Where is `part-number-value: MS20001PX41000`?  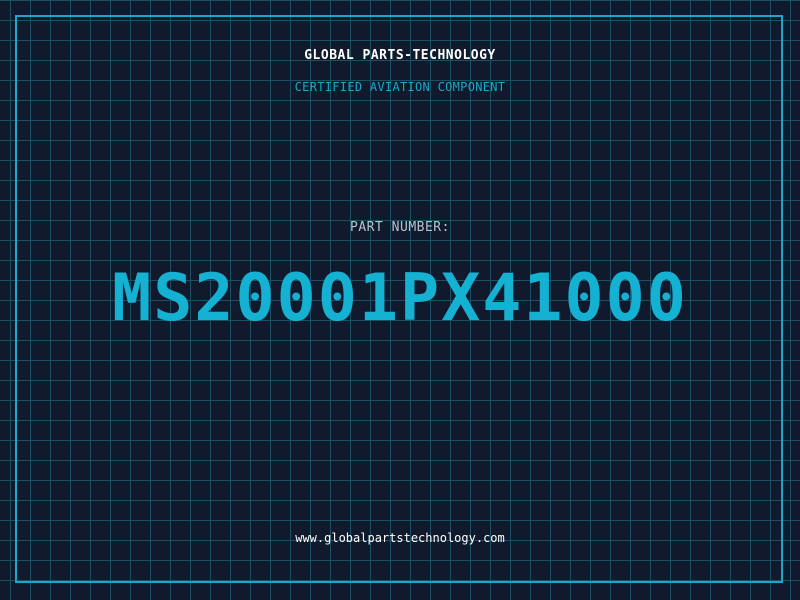 part-number-value: MS20001PX41000 is located at coordinates (400, 298).